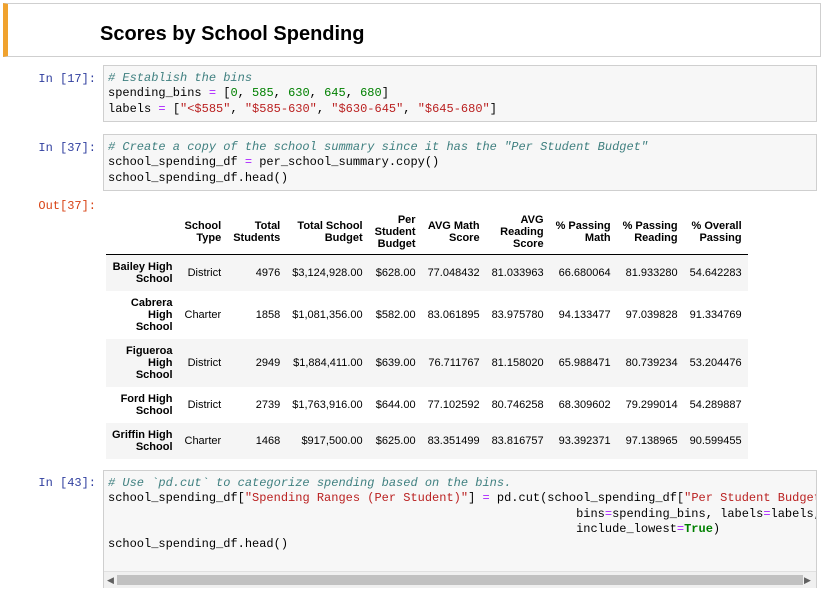  I want to click on table-cell: 94.133477, so click(584, 314).